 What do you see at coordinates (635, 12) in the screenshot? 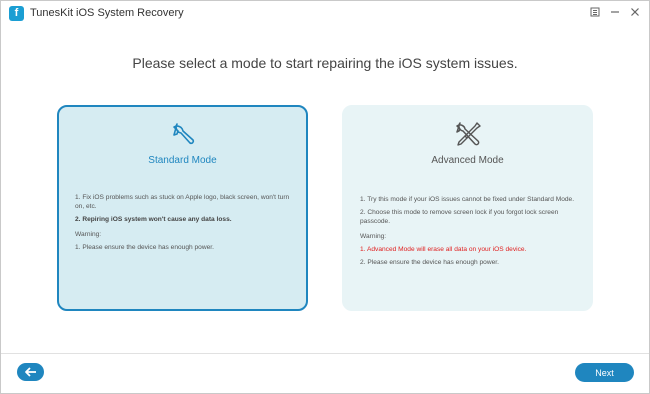
I see `close-icon` at bounding box center [635, 12].